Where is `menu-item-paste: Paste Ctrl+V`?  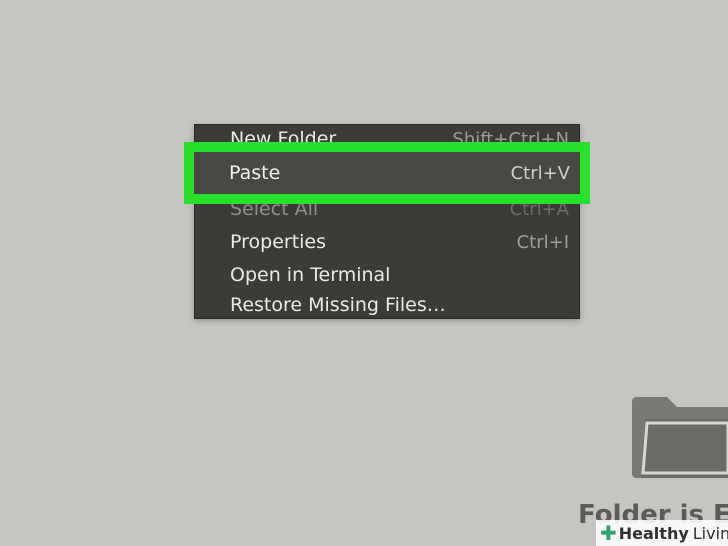
menu-item-paste: Paste Ctrl+V is located at coordinates (387, 173).